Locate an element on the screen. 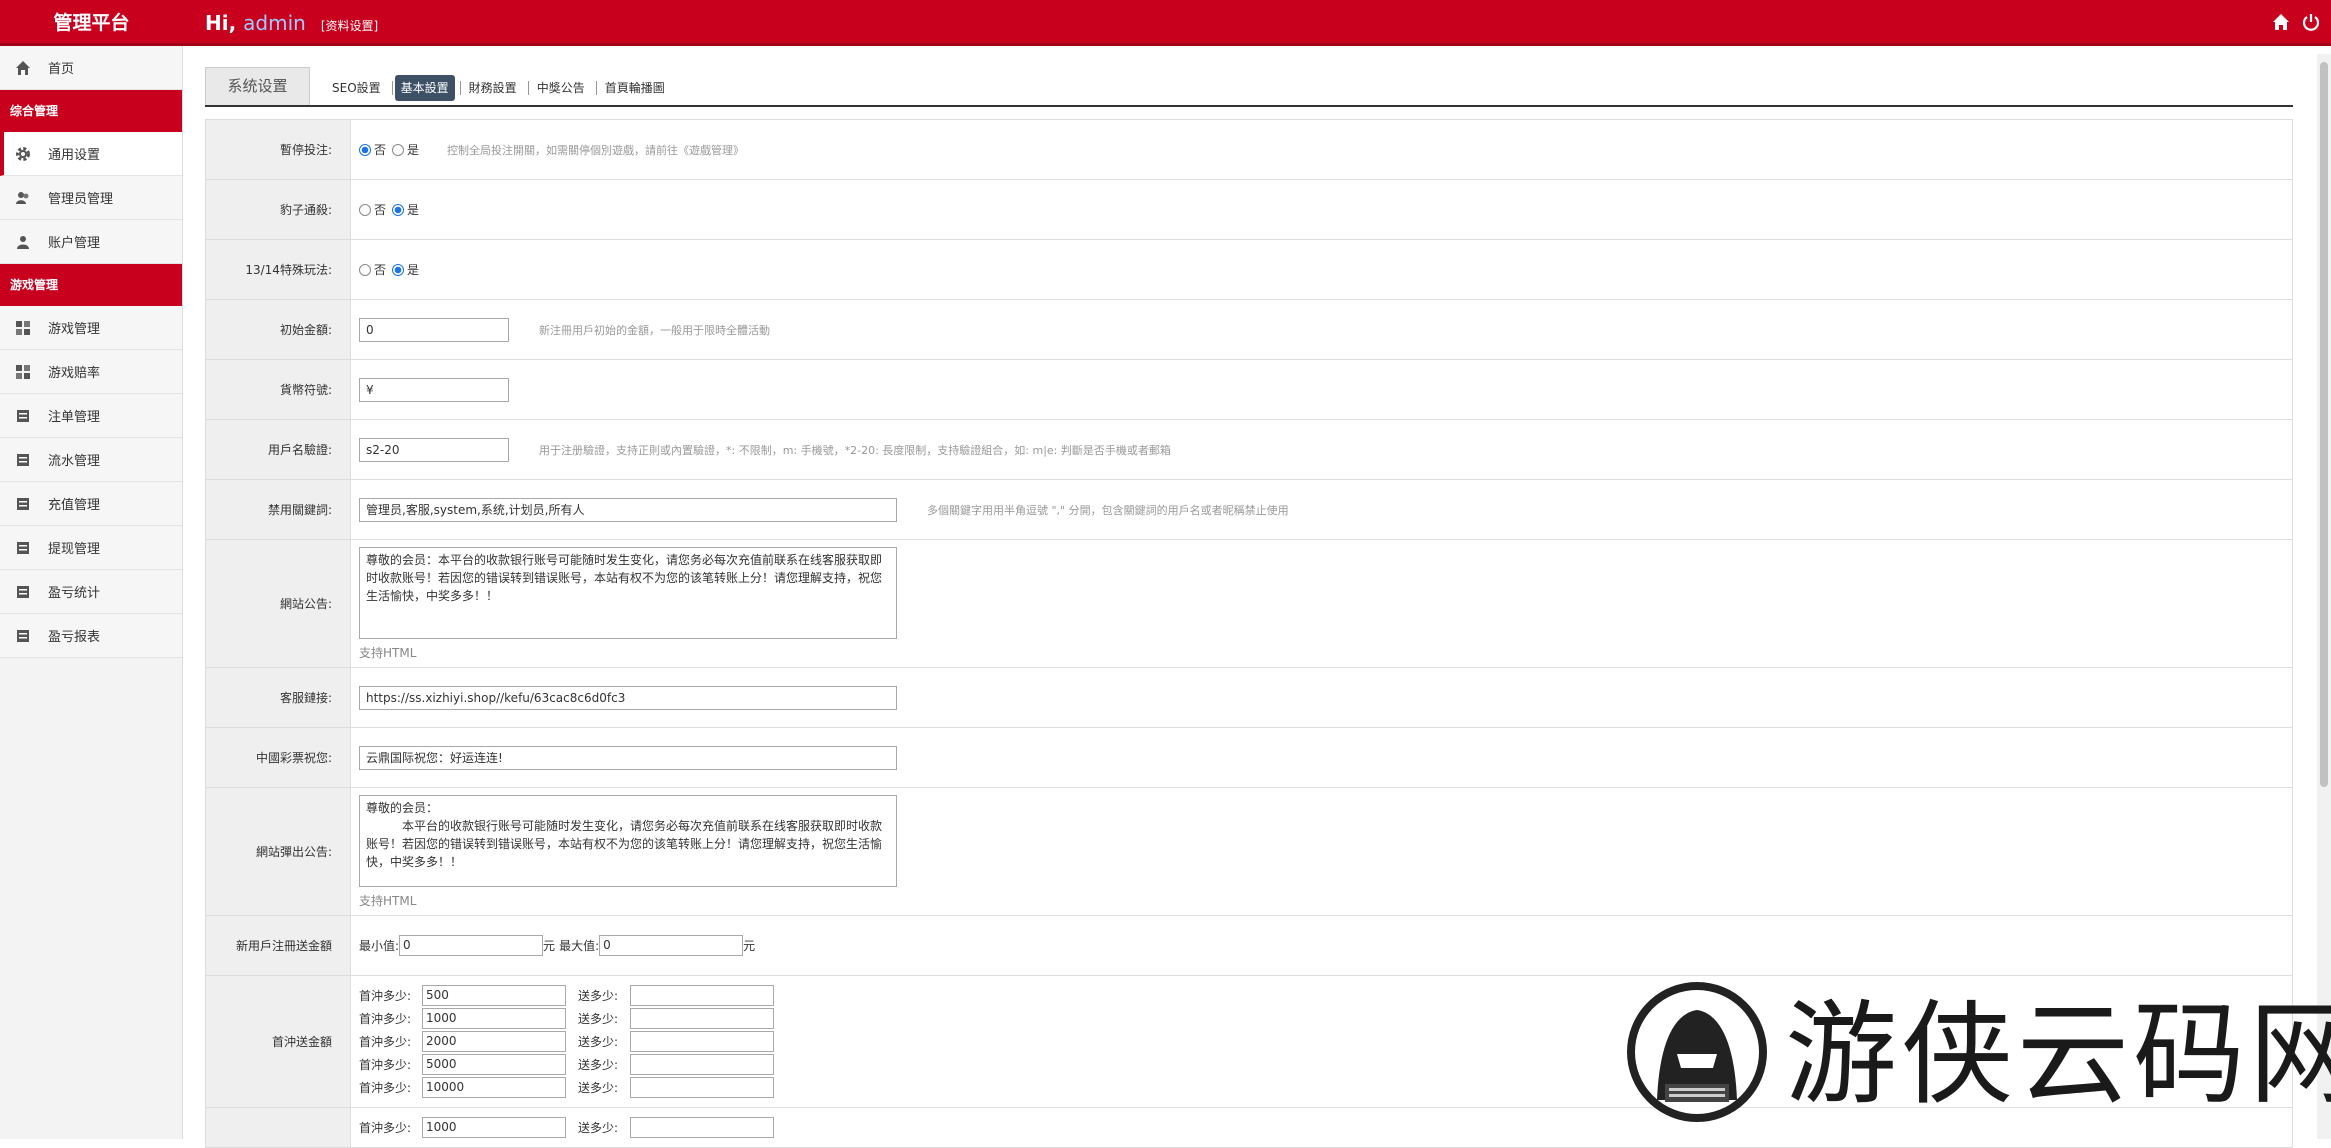 The image size is (2331, 1148). tab-system-settings: 系统设置 is located at coordinates (257, 86).